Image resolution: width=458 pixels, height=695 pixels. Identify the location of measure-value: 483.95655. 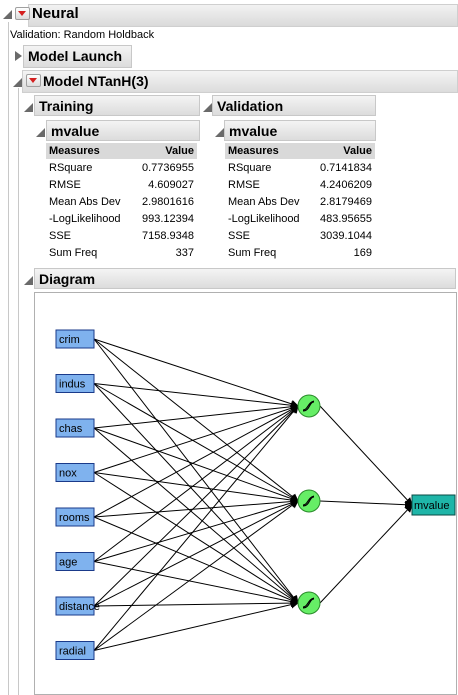
(346, 218).